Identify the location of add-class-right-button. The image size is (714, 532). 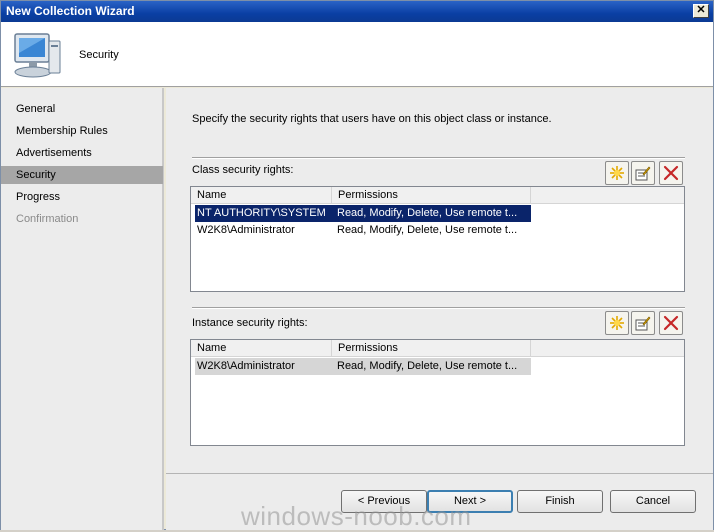
(617, 173).